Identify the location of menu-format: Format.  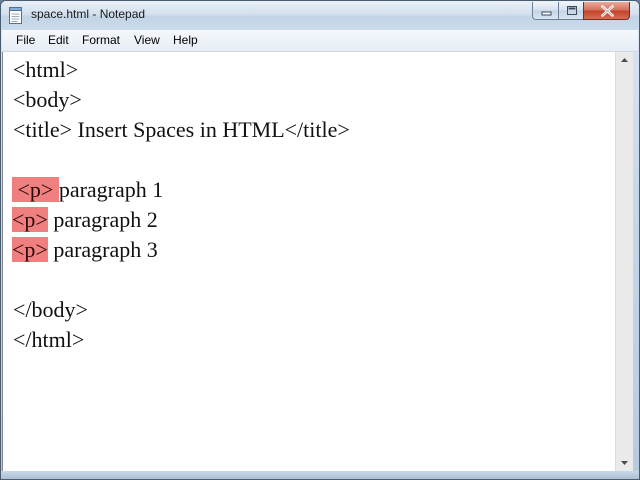
(101, 40).